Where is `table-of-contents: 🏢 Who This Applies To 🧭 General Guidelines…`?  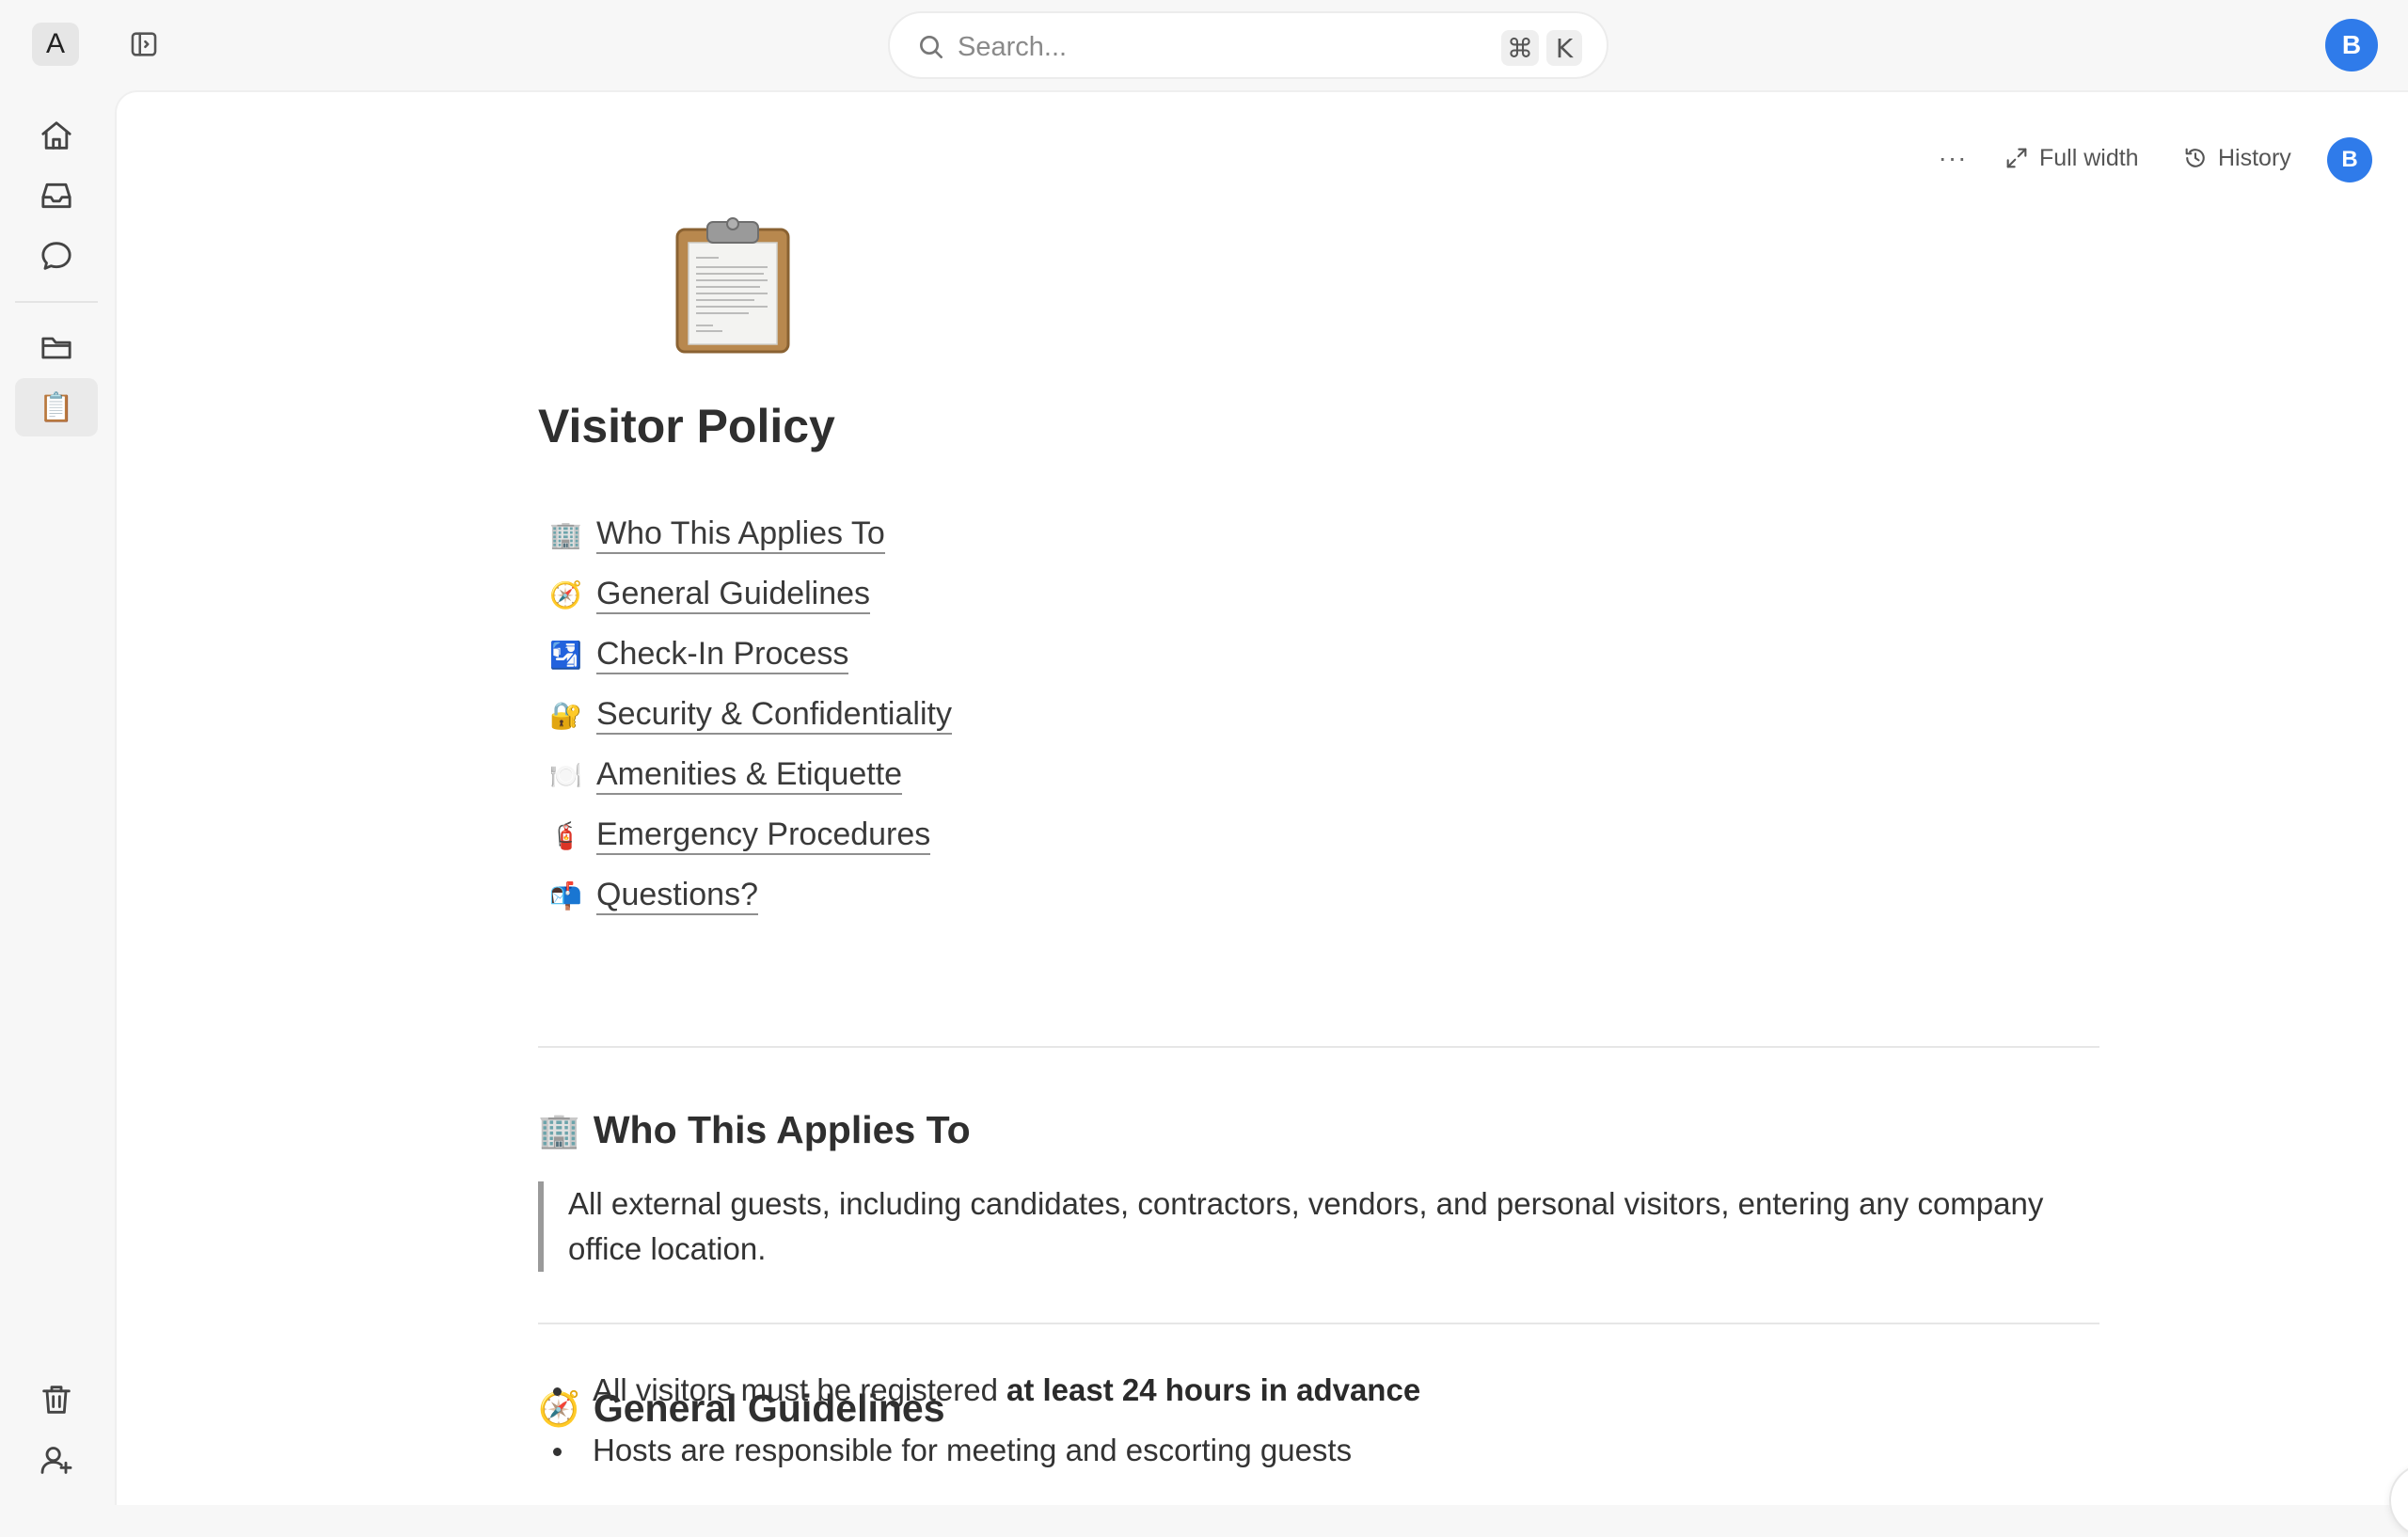 table-of-contents: 🏢 Who This Applies To 🧭 General Guidelines… is located at coordinates (751, 715).